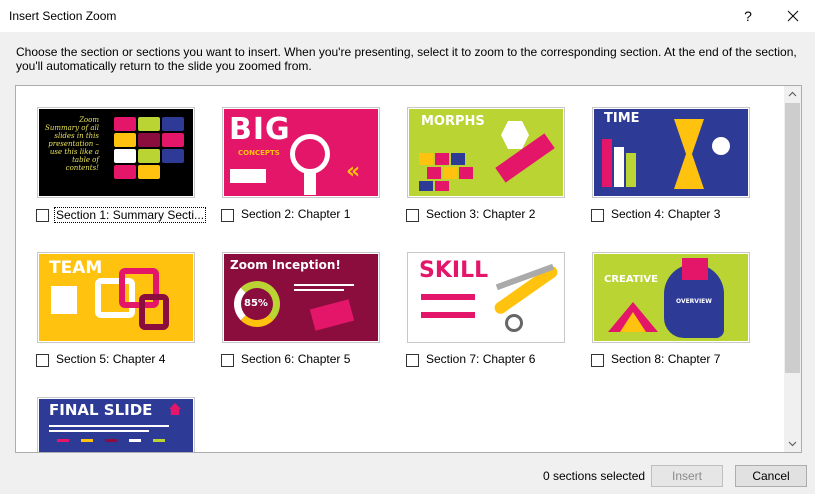 Image resolution: width=815 pixels, height=494 pixels. Describe the element at coordinates (453, 121) in the screenshot. I see `thumb-text: MORPHS` at that location.